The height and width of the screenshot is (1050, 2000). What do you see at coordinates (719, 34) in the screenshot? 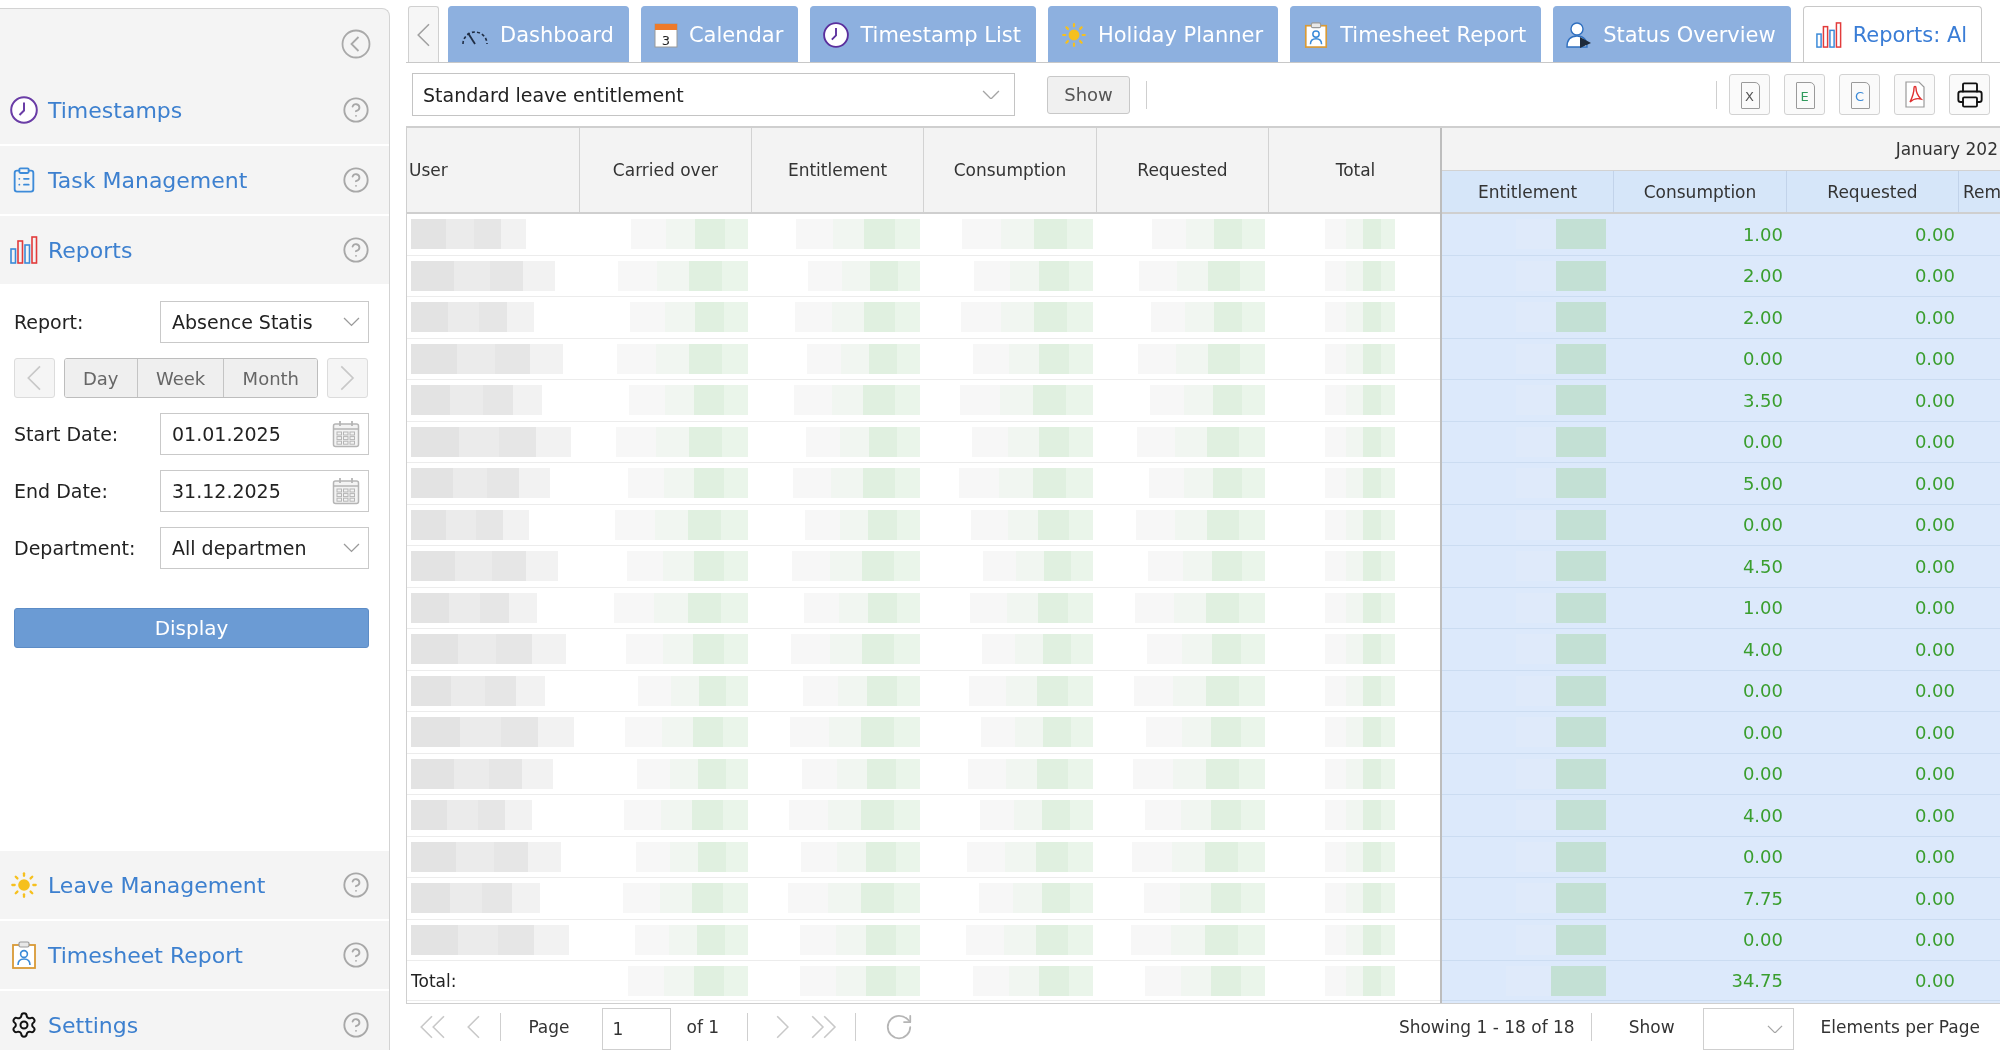
I see `tab: 3 Calendar` at bounding box center [719, 34].